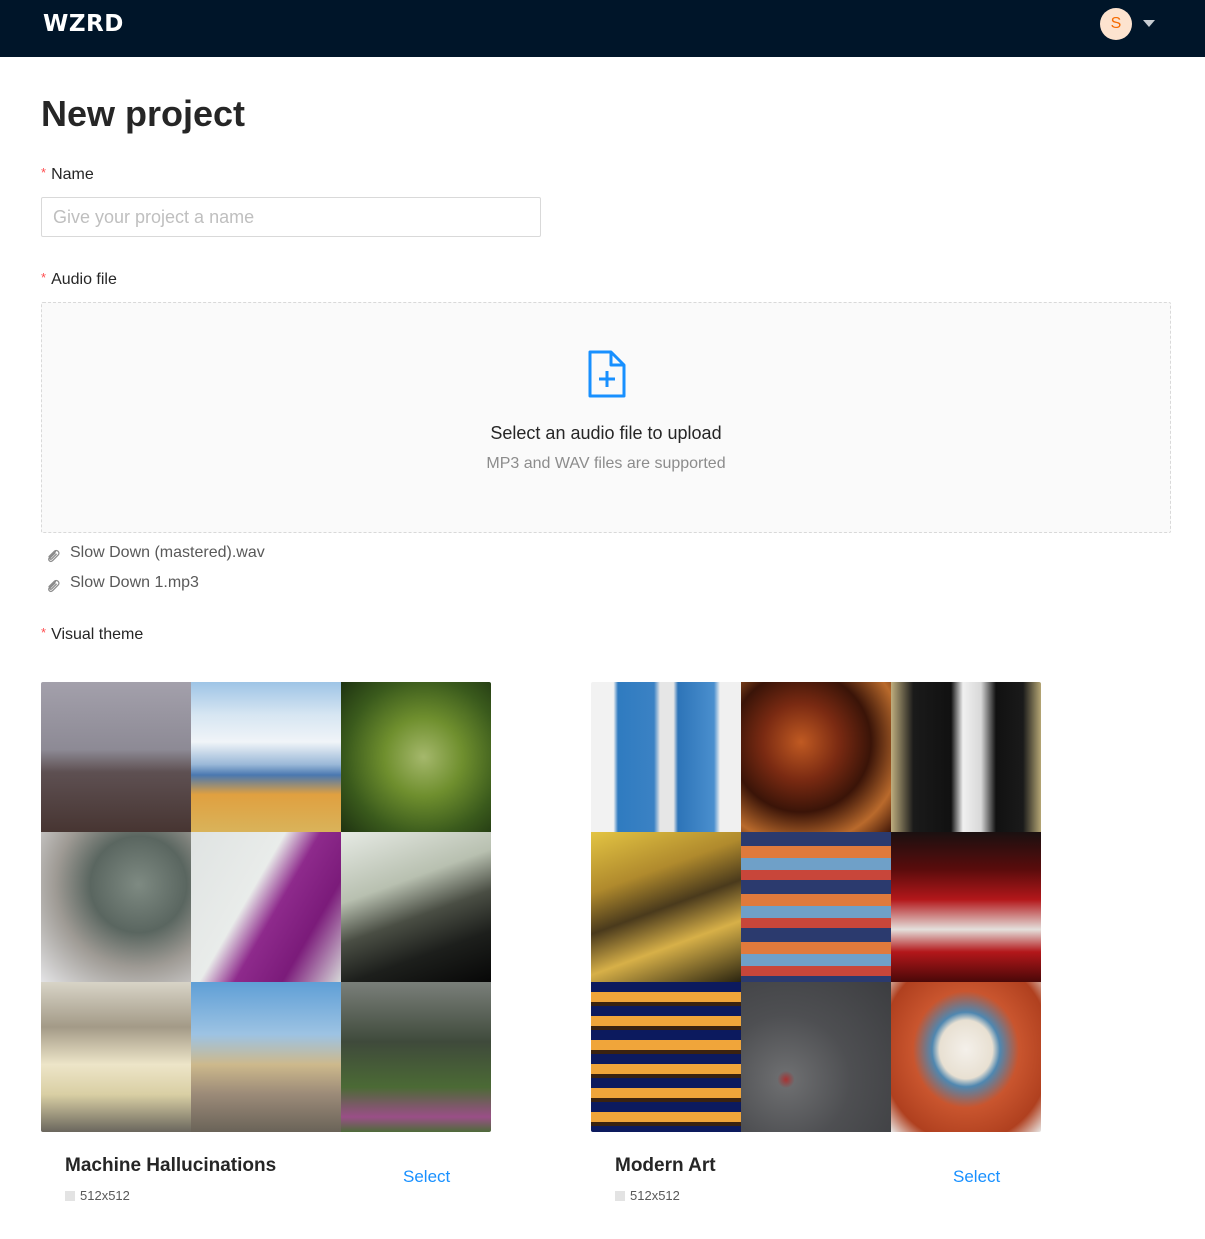  I want to click on theme-title: Machine Hallucinations, so click(171, 1165).